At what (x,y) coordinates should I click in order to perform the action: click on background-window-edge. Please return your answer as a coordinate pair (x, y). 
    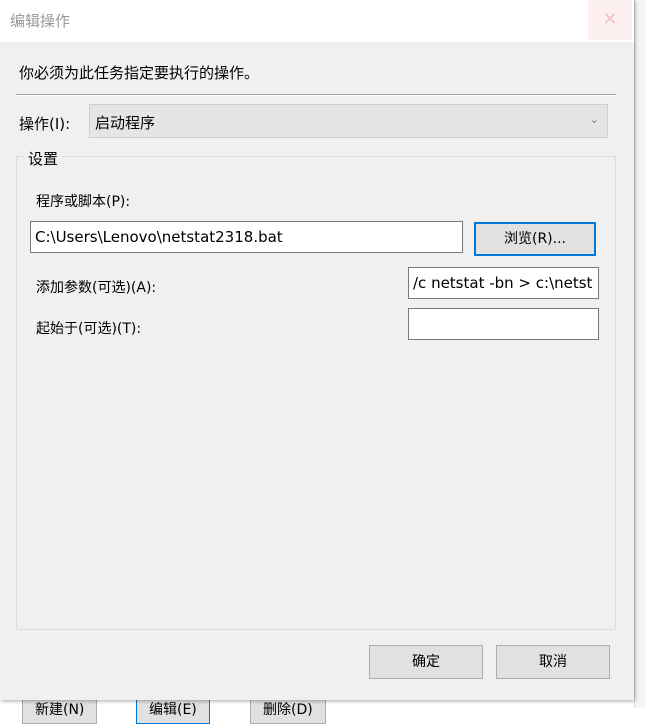
    Looking at the image, I should click on (639, 354).